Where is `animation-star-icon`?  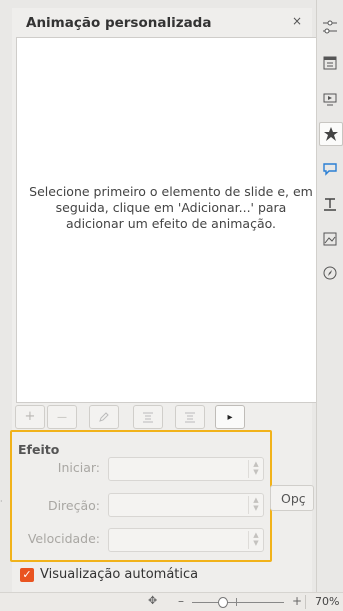 animation-star-icon is located at coordinates (331, 134).